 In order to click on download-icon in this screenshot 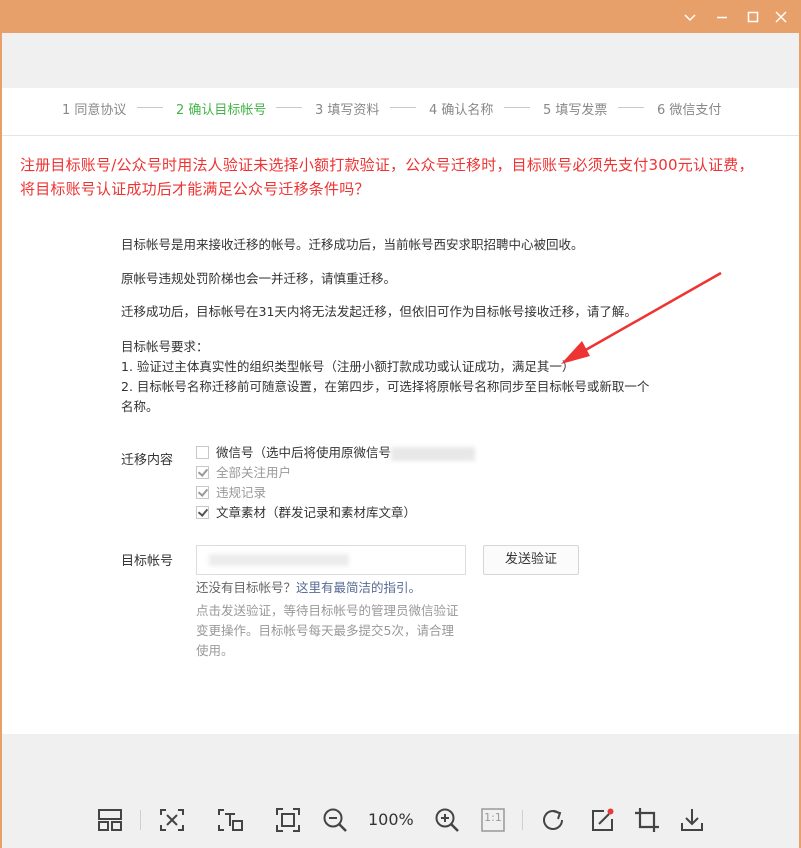, I will do `click(692, 820)`.